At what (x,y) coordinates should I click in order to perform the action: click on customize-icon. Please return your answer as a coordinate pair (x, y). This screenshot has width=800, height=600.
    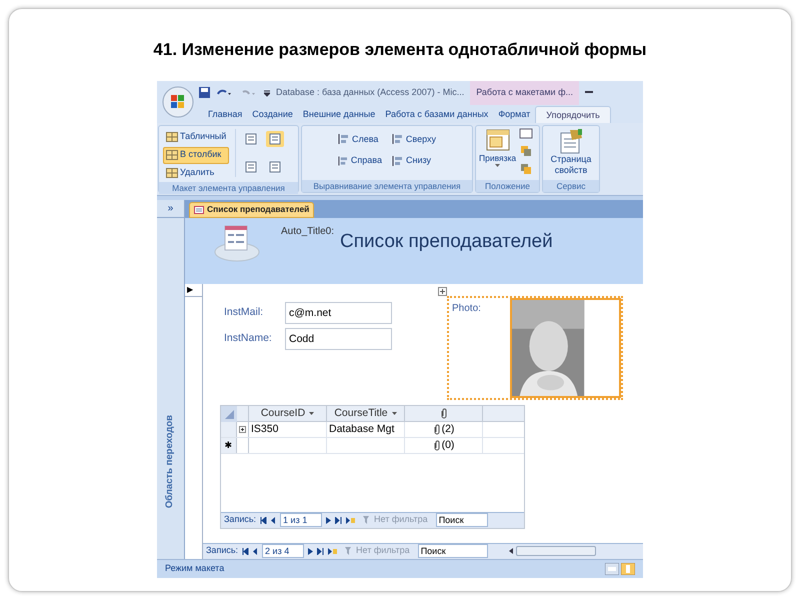
    Looking at the image, I should click on (267, 92).